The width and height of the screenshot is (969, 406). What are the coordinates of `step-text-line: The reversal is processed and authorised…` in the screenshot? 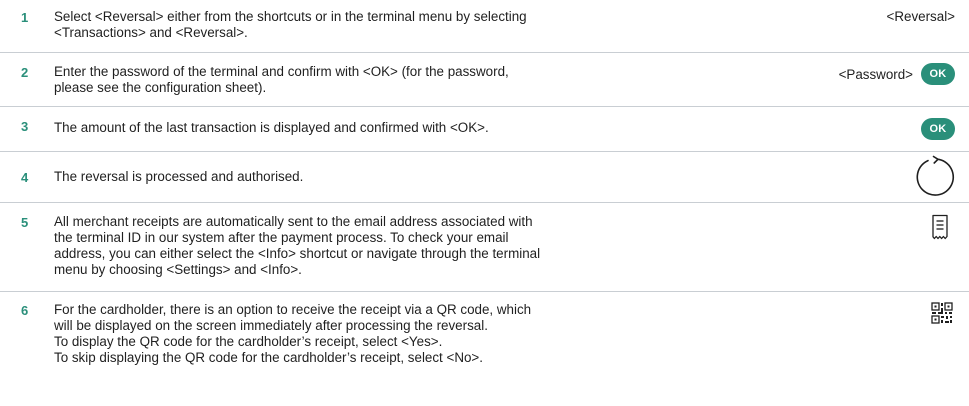 It's located at (179, 176).